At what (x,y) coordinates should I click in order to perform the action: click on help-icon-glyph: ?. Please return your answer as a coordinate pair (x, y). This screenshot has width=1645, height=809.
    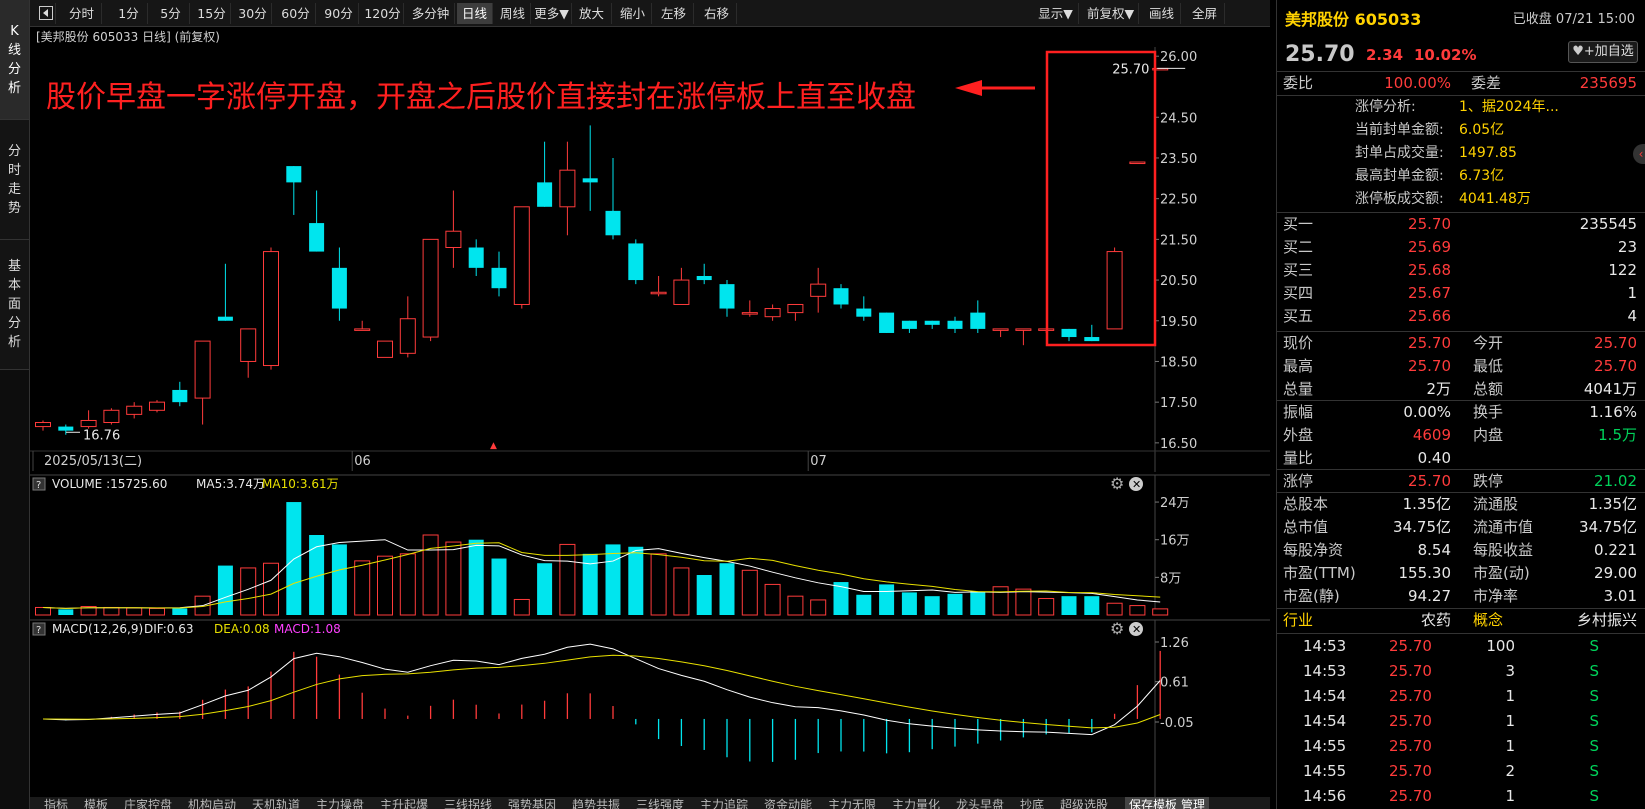
    Looking at the image, I should click on (38, 485).